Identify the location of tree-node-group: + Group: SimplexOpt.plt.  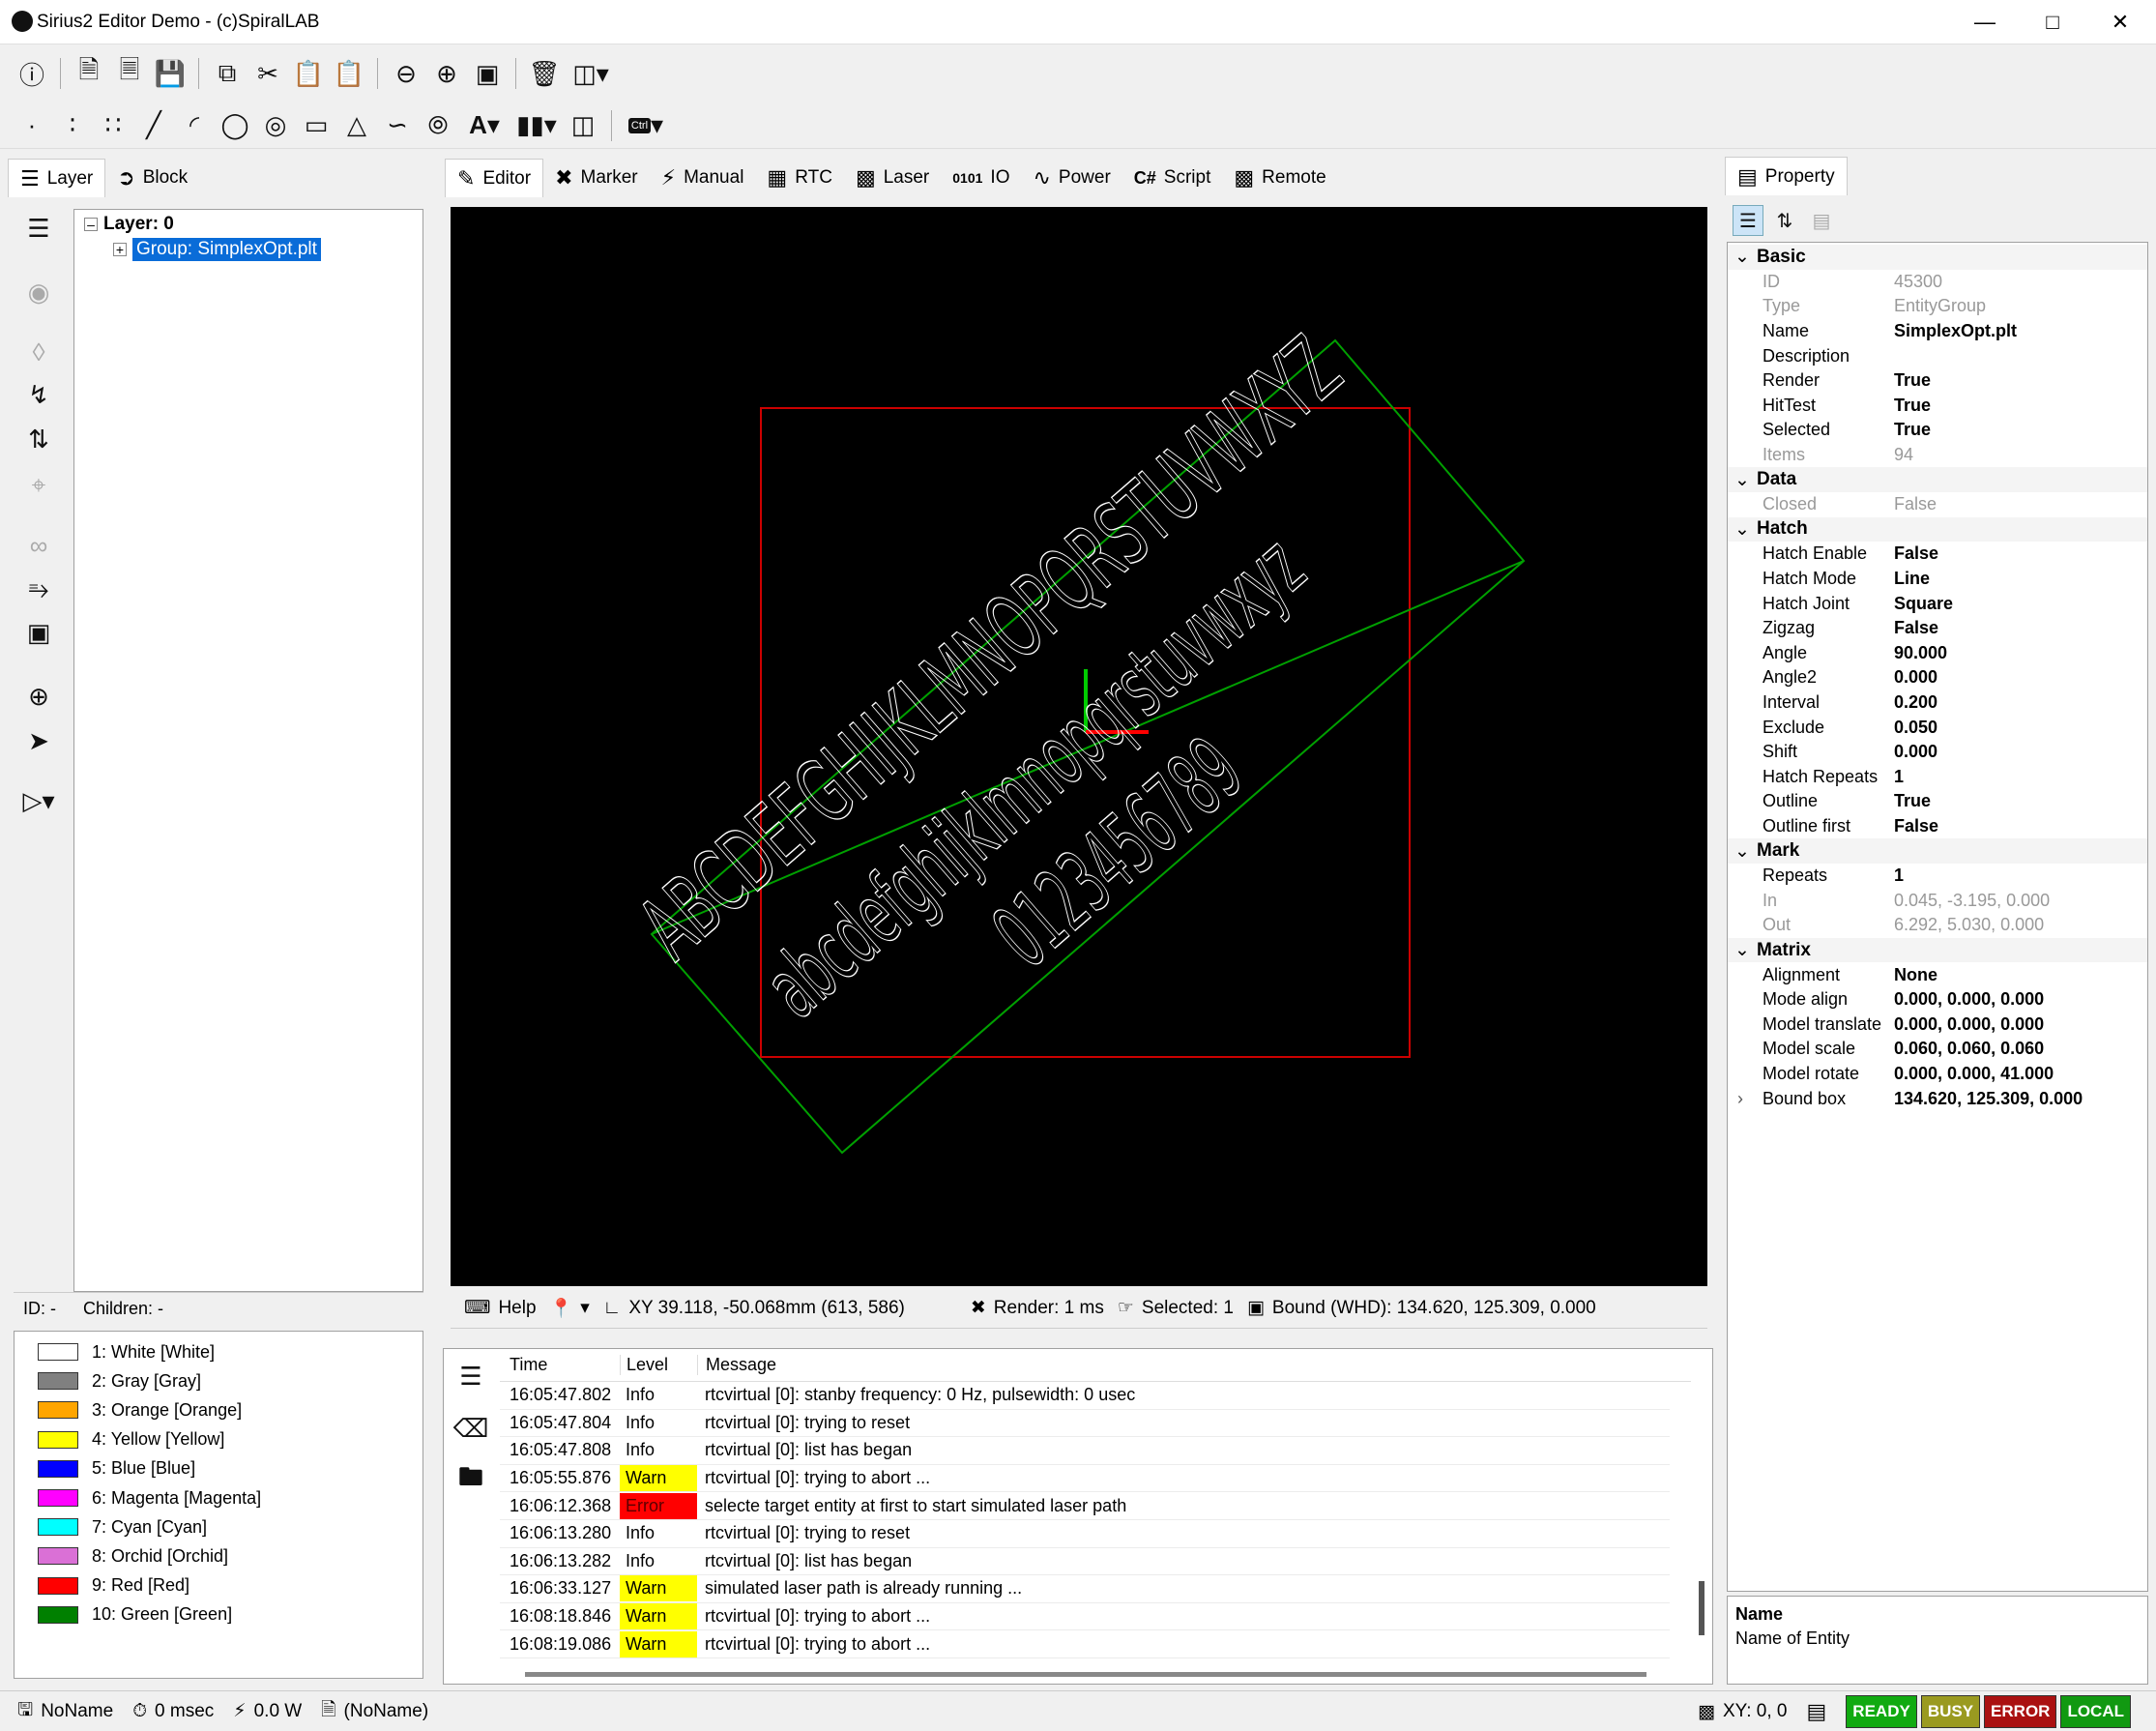
(217, 250).